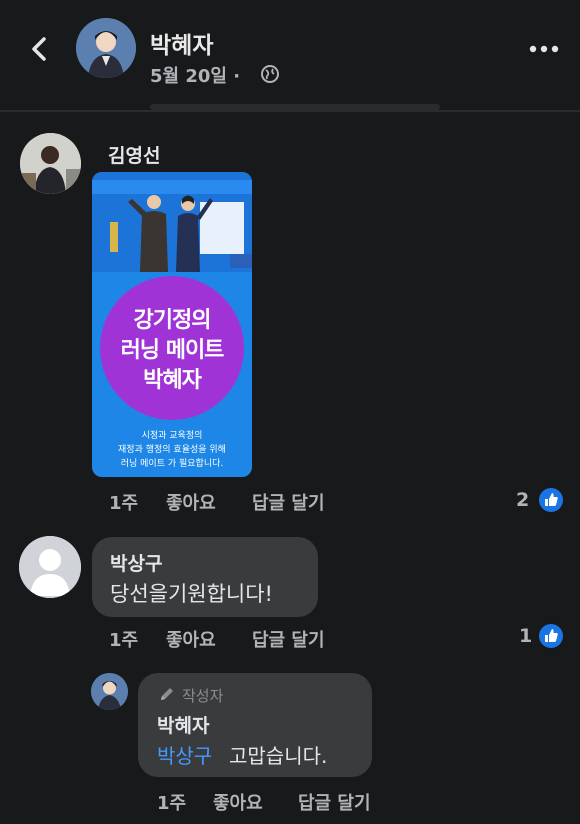 This screenshot has height=824, width=580. Describe the element at coordinates (172, 450) in the screenshot. I see `poster-caption-2: 재정과 행정의 효율성을 위해` at that location.